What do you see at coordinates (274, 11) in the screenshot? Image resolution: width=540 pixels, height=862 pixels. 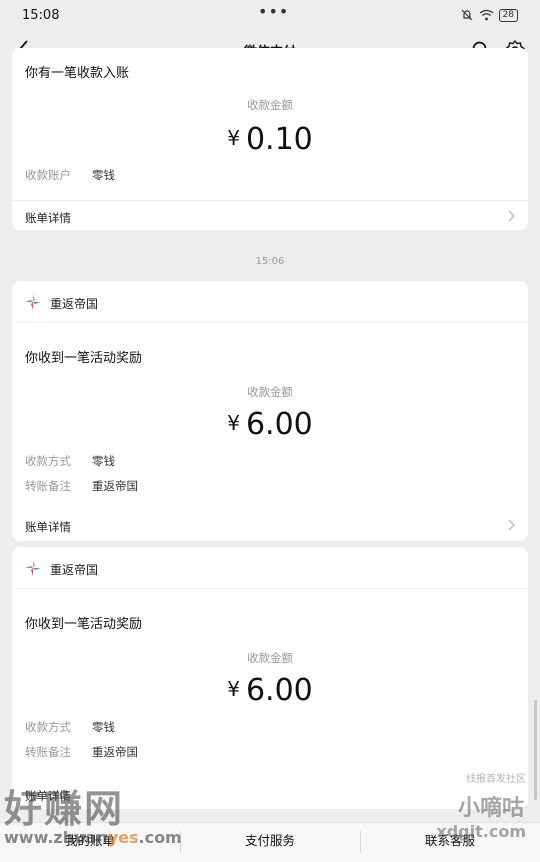 I see `status-dots: •••` at bounding box center [274, 11].